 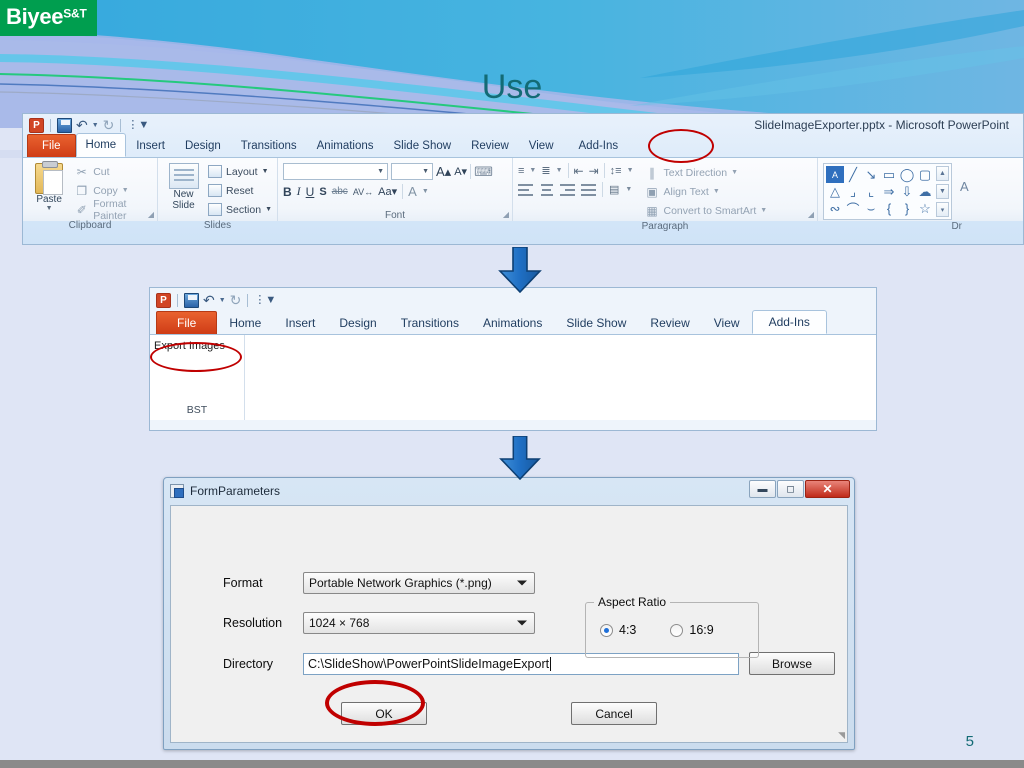 What do you see at coordinates (588, 190) in the screenshot?
I see `justify-icon` at bounding box center [588, 190].